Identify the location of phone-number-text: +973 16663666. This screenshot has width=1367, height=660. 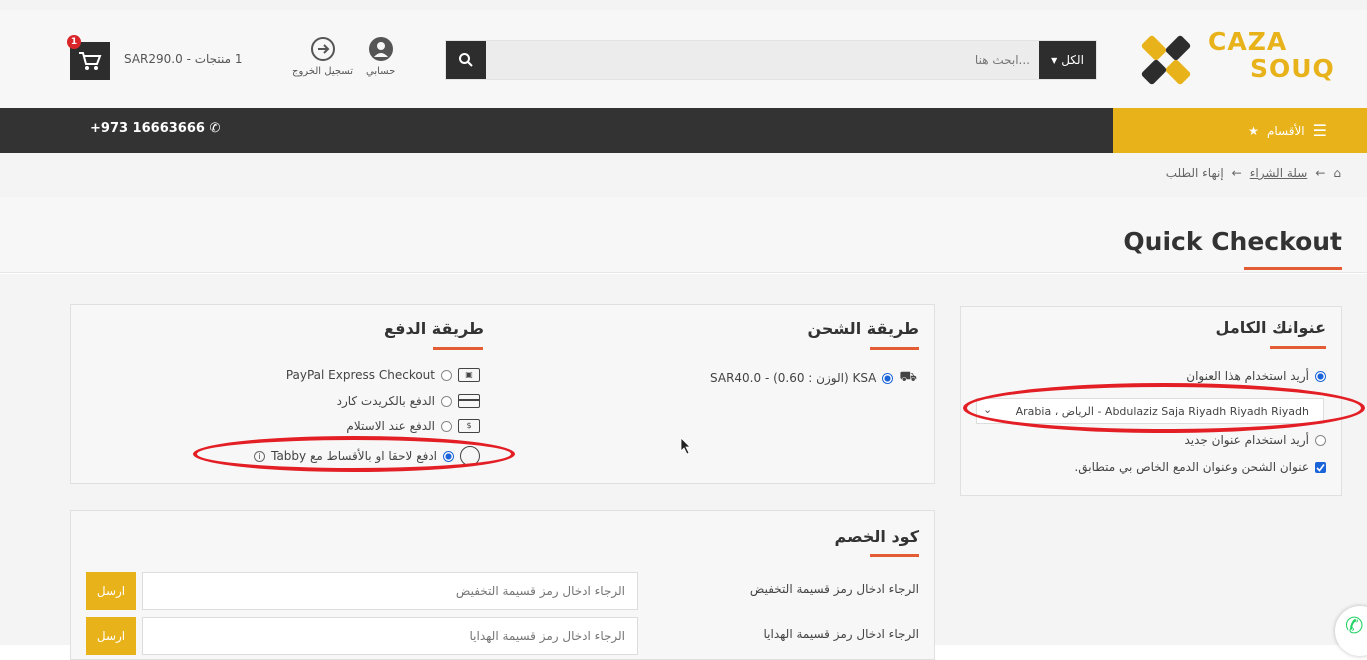
(147, 128).